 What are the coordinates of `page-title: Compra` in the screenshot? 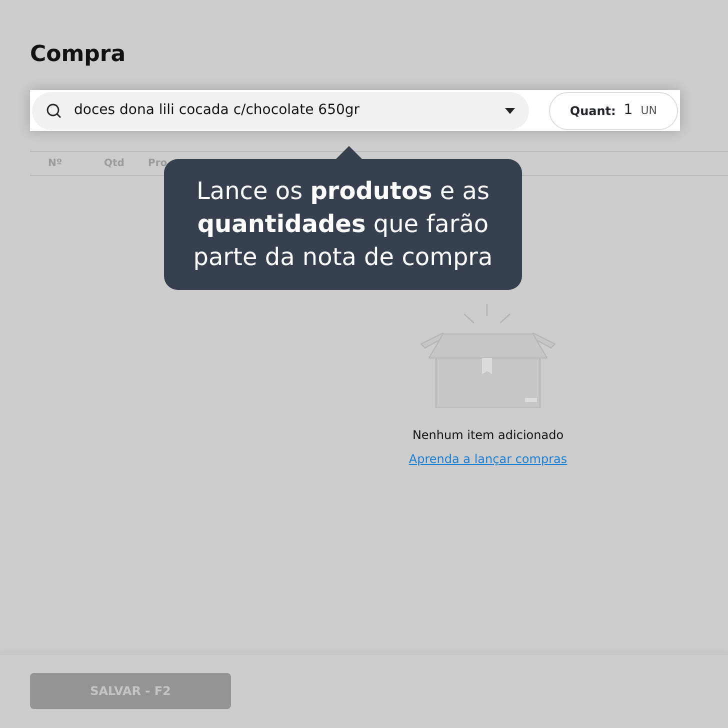 It's located at (78, 54).